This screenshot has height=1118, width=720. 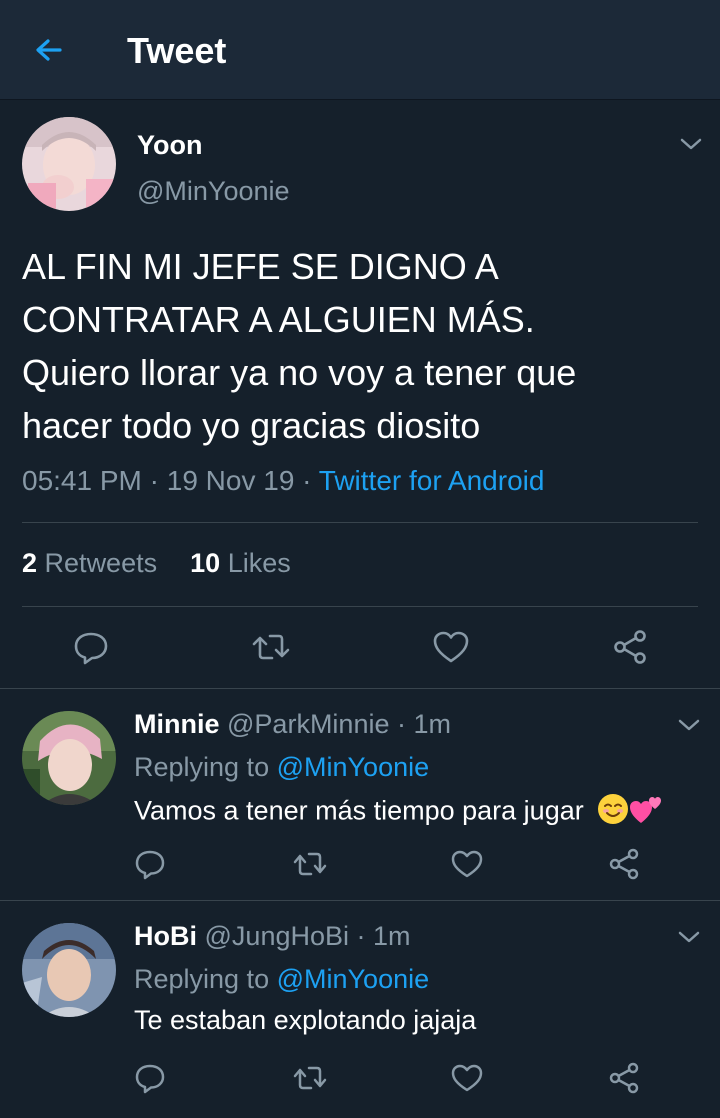 What do you see at coordinates (82, 480) in the screenshot?
I see `tweet-time: 05:41 PM` at bounding box center [82, 480].